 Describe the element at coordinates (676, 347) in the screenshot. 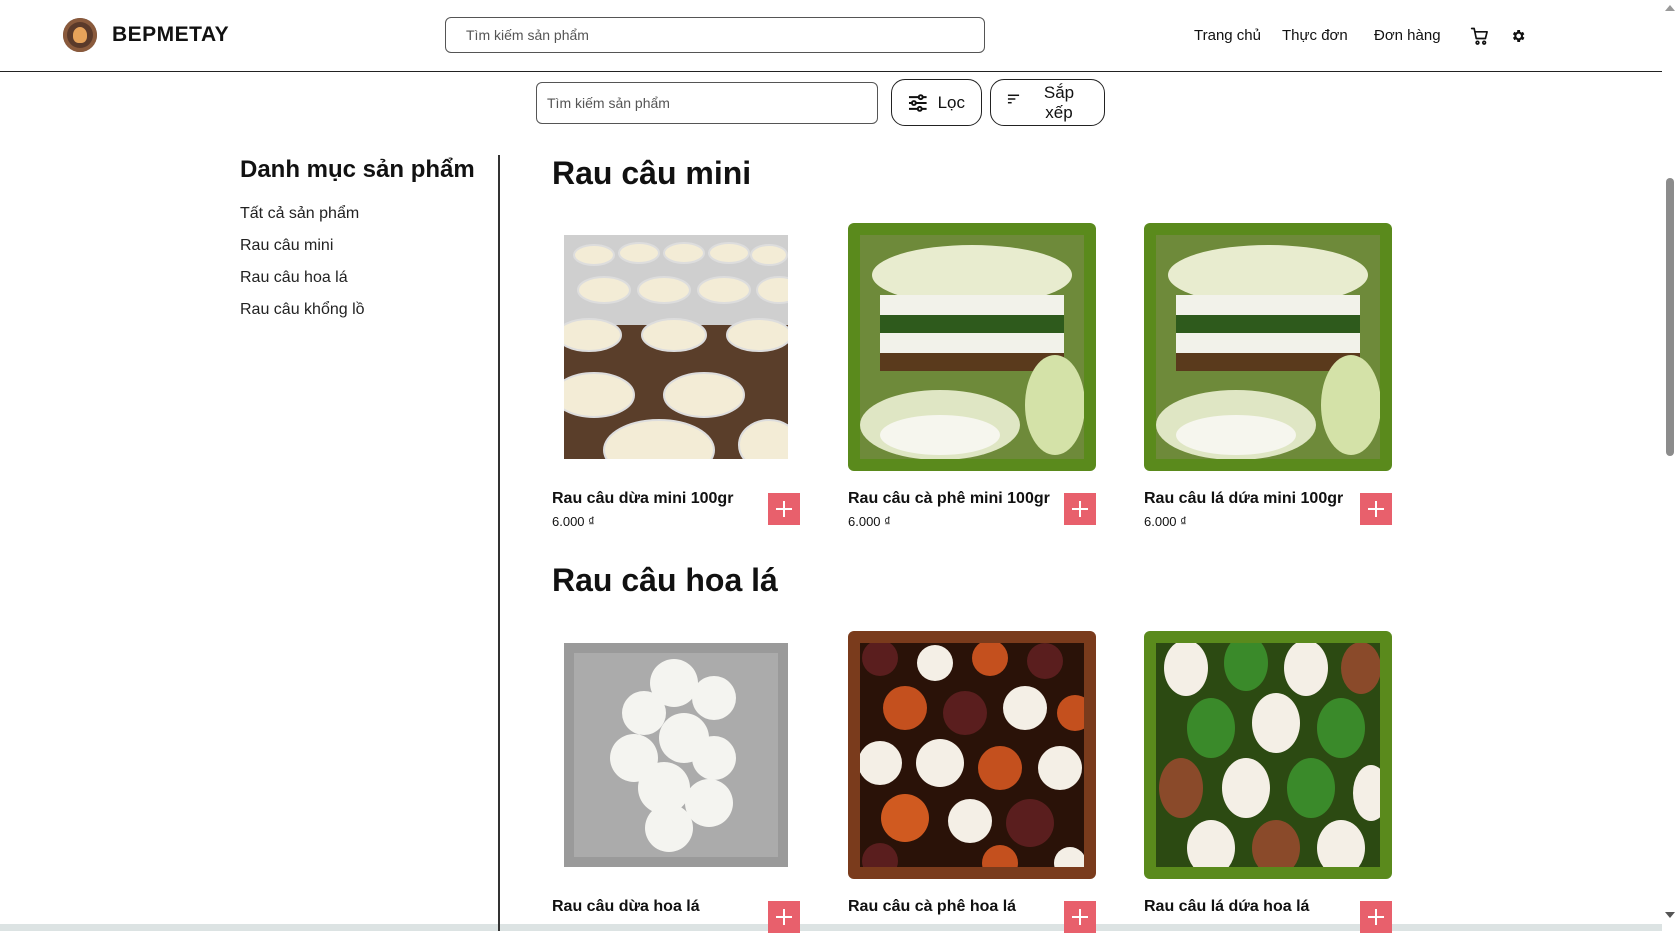

I see `product-image-coconut-mini` at that location.